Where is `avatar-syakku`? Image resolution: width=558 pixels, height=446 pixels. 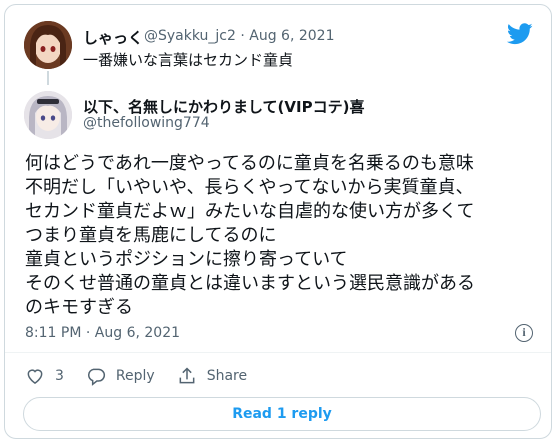 avatar-syakku is located at coordinates (48, 45).